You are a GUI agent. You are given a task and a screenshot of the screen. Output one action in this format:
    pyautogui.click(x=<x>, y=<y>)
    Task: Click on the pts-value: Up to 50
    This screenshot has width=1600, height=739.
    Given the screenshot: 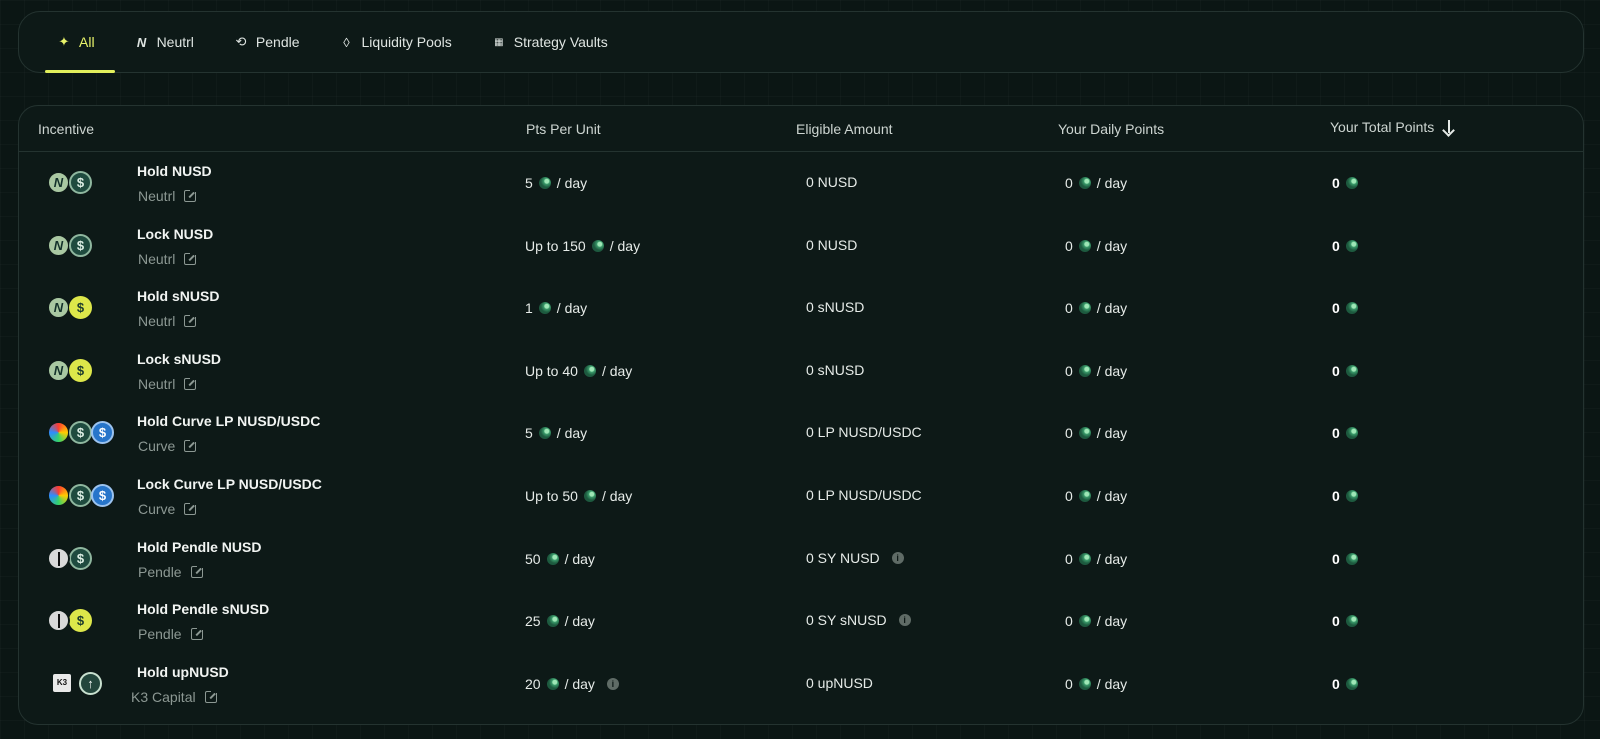 What is the action you would take?
    pyautogui.click(x=551, y=495)
    